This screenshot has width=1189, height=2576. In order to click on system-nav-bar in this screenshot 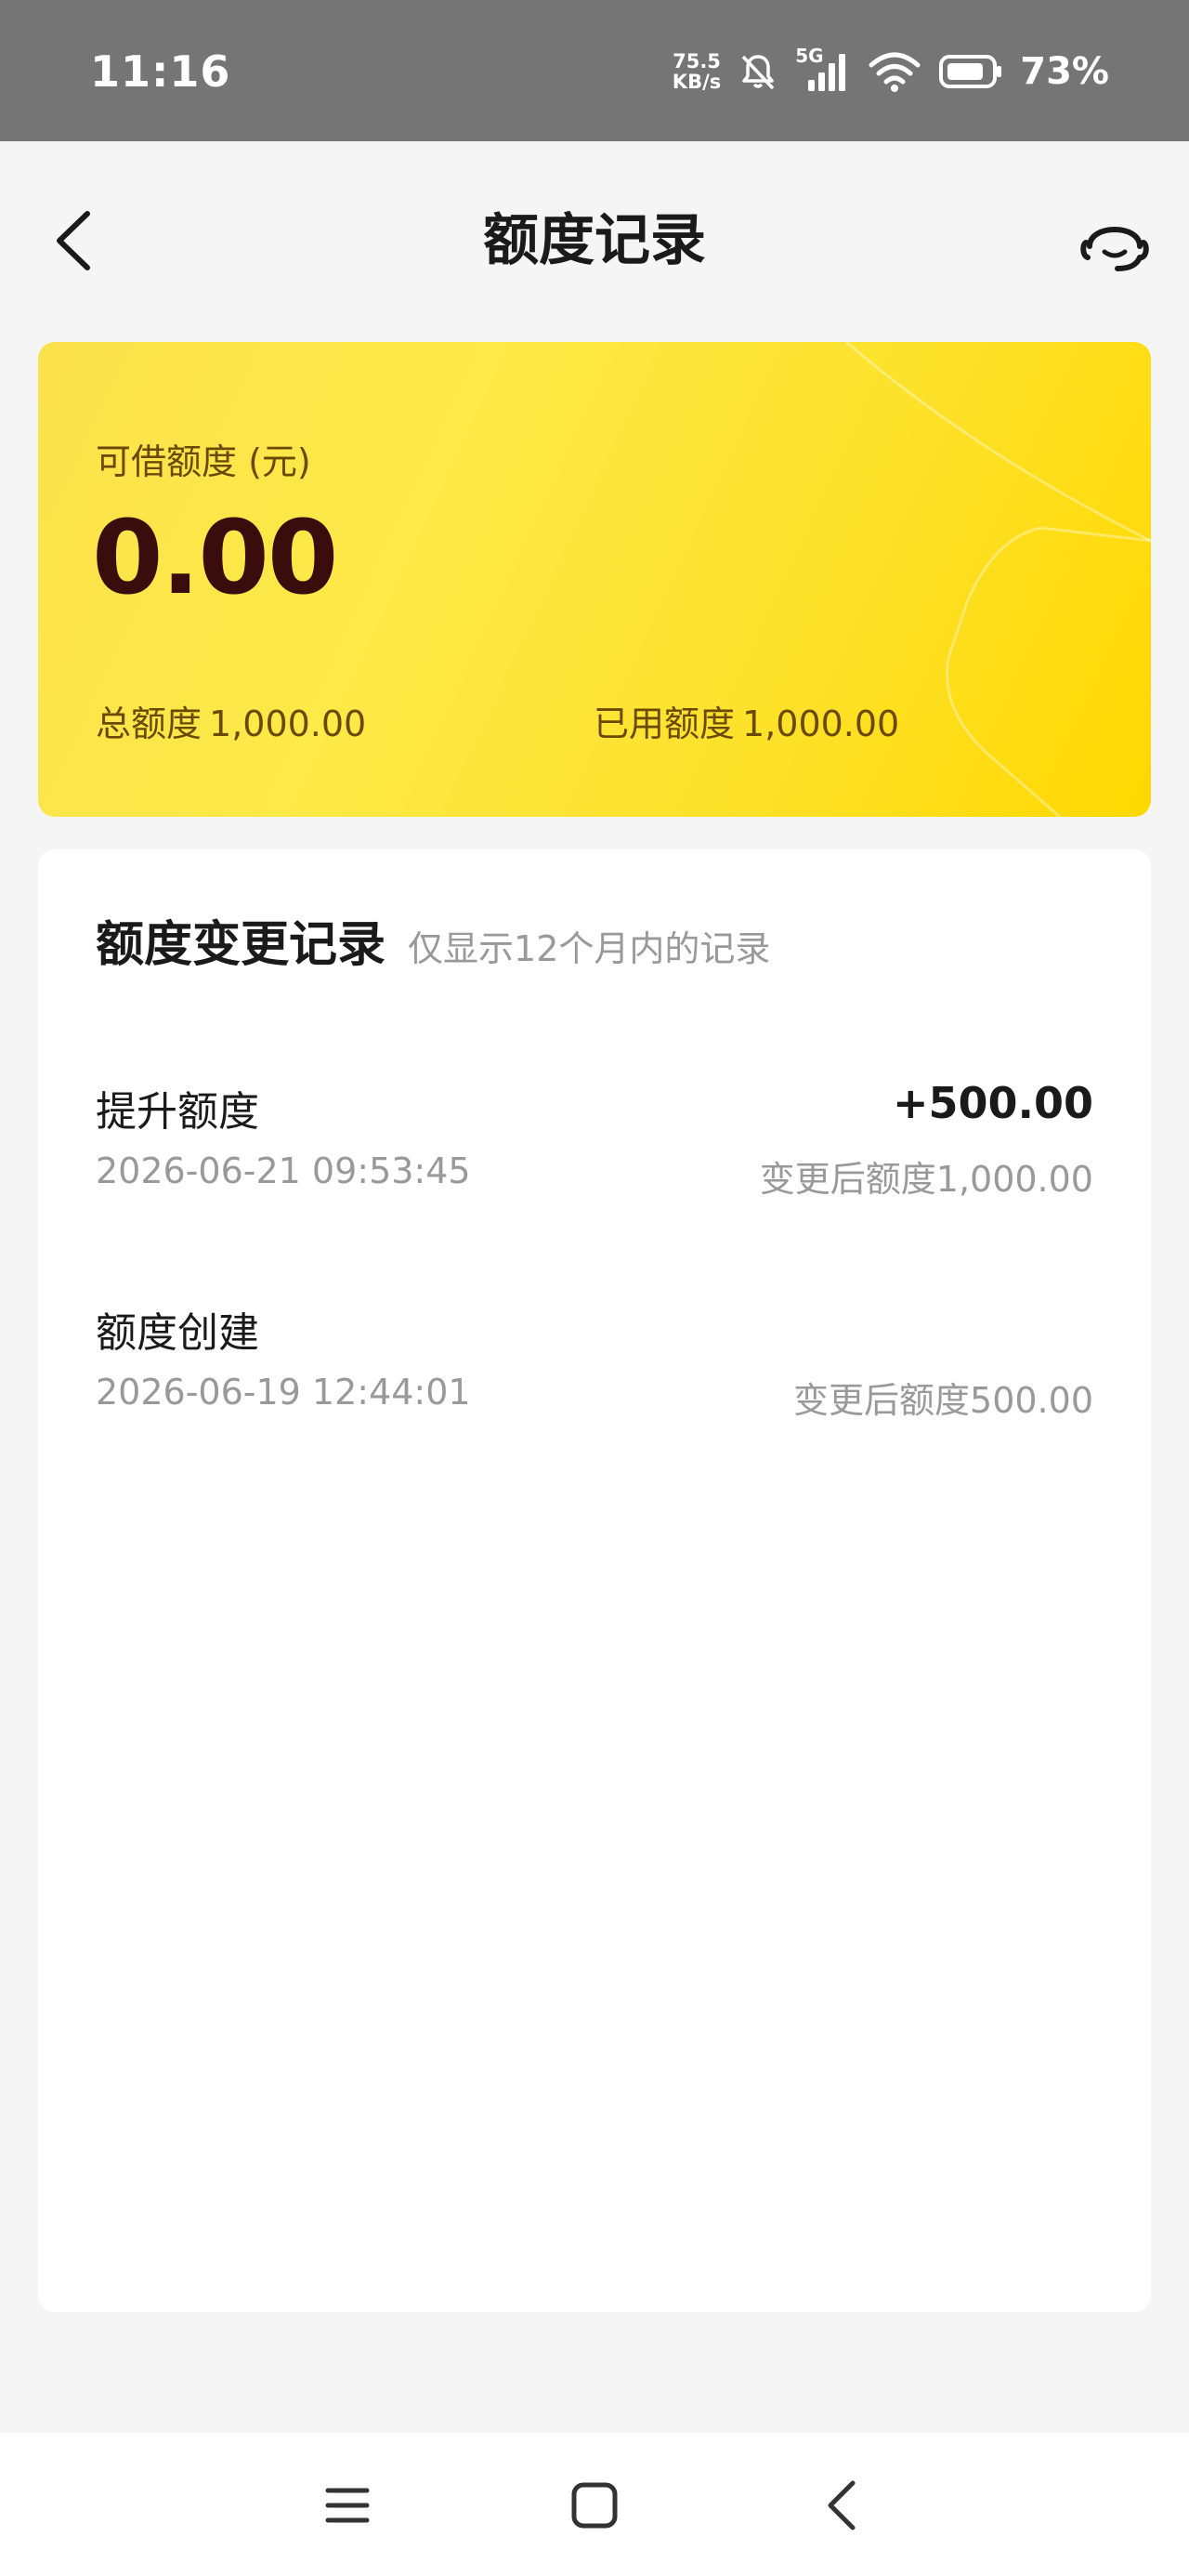, I will do `click(594, 2504)`.